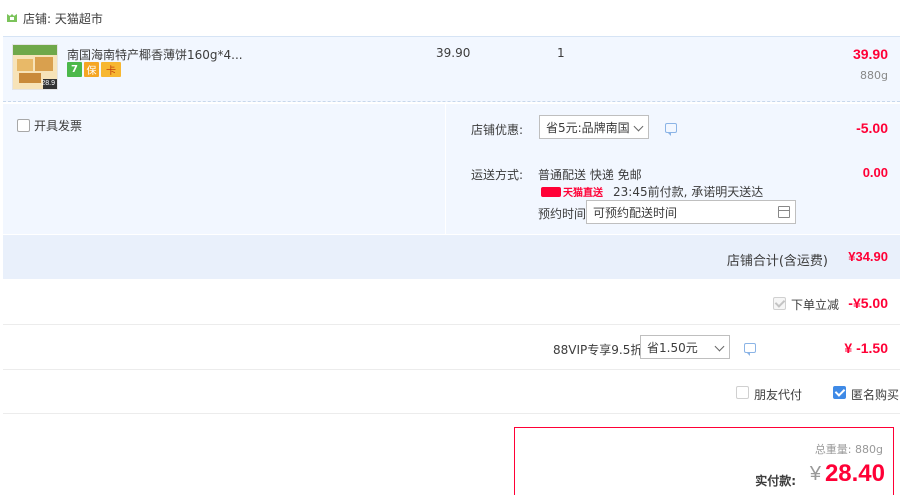  I want to click on invoice-checkbox, so click(23, 125).